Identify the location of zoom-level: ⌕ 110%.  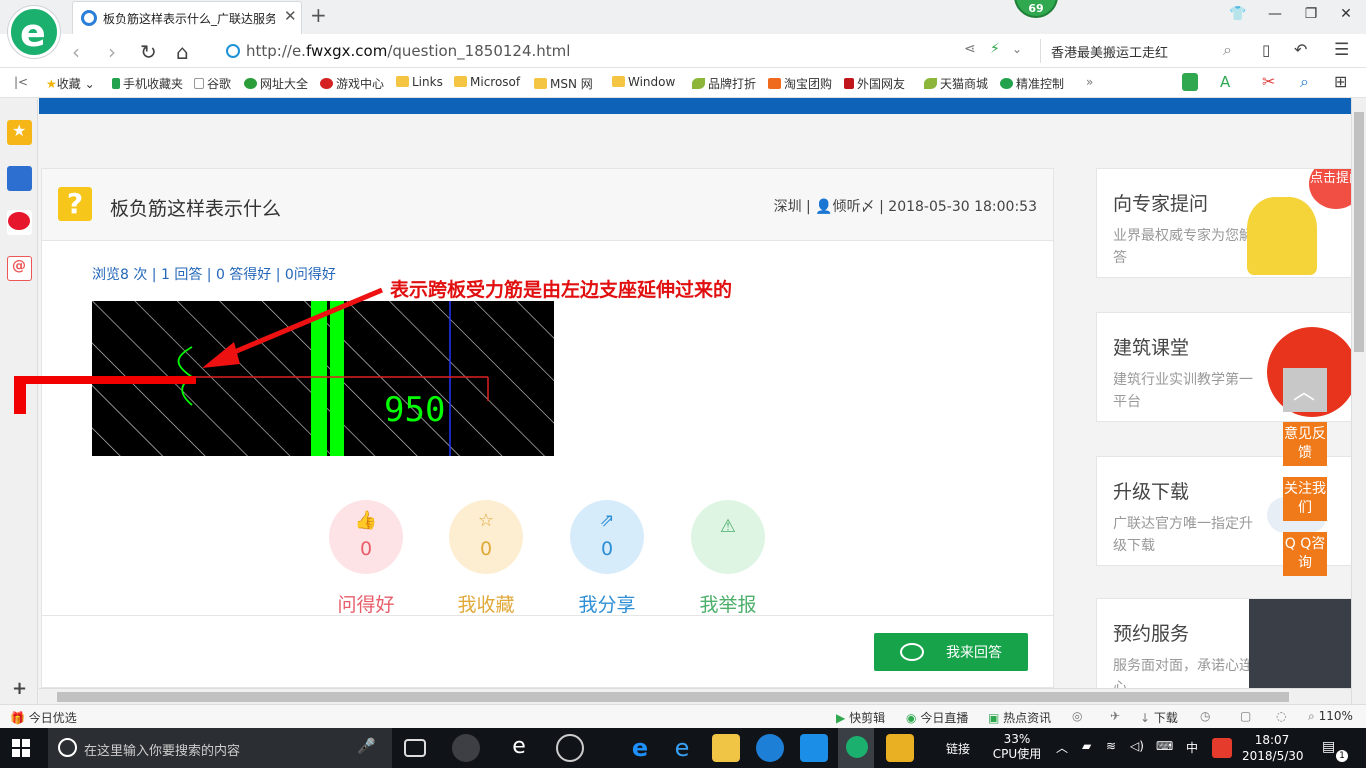
(1330, 716).